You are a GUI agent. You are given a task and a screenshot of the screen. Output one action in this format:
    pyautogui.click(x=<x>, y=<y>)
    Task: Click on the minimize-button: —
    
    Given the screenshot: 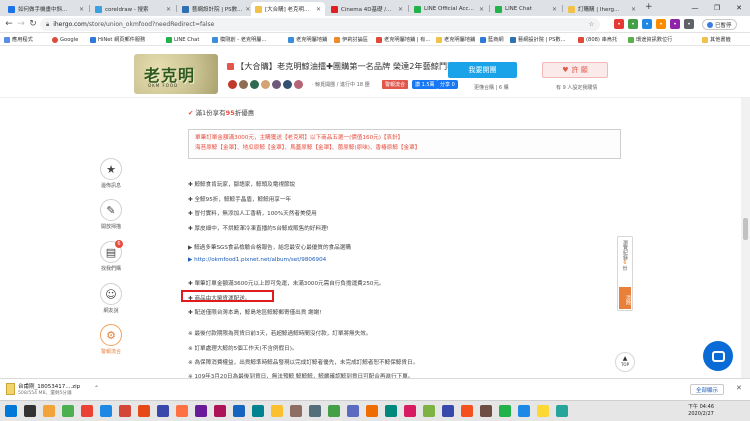 What is the action you would take?
    pyautogui.click(x=695, y=8)
    